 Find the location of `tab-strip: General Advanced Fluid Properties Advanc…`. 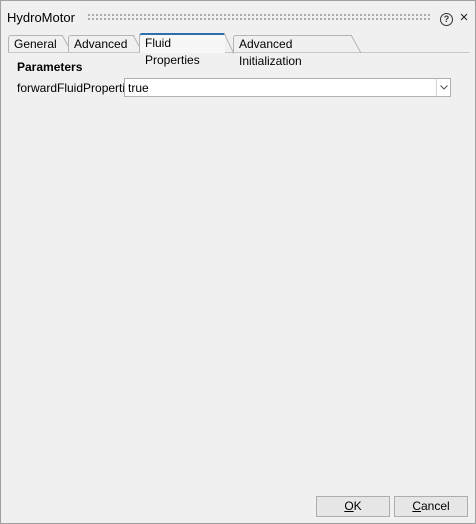

tab-strip: General Advanced Fluid Properties Advanc… is located at coordinates (239, 50).